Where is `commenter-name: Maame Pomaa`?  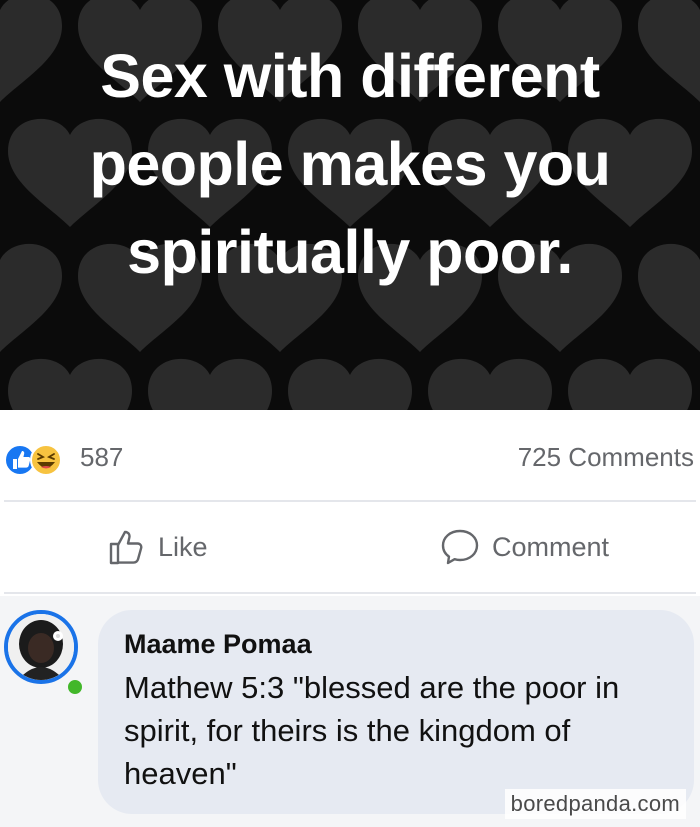
commenter-name: Maame Pomaa is located at coordinates (396, 644).